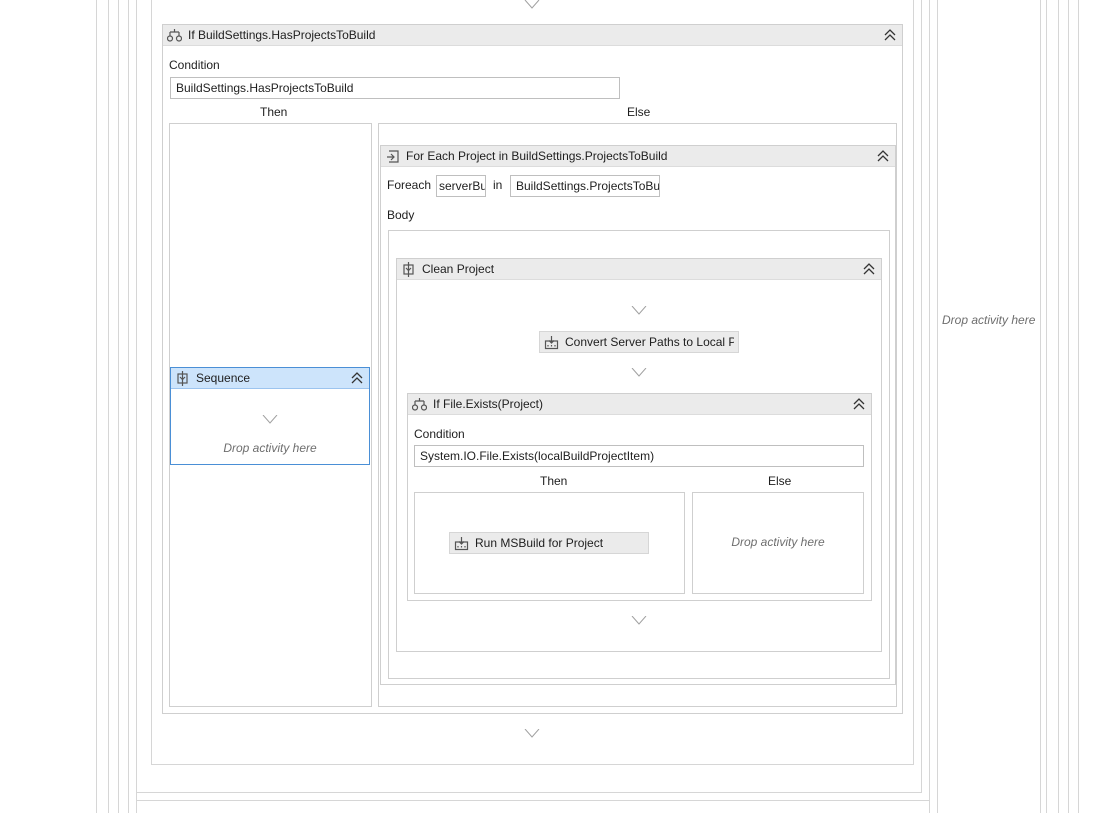 This screenshot has width=1109, height=813. What do you see at coordinates (282, 35) in the screenshot?
I see `if-build-title: If BuildSettings.HasProjectsToBuild` at bounding box center [282, 35].